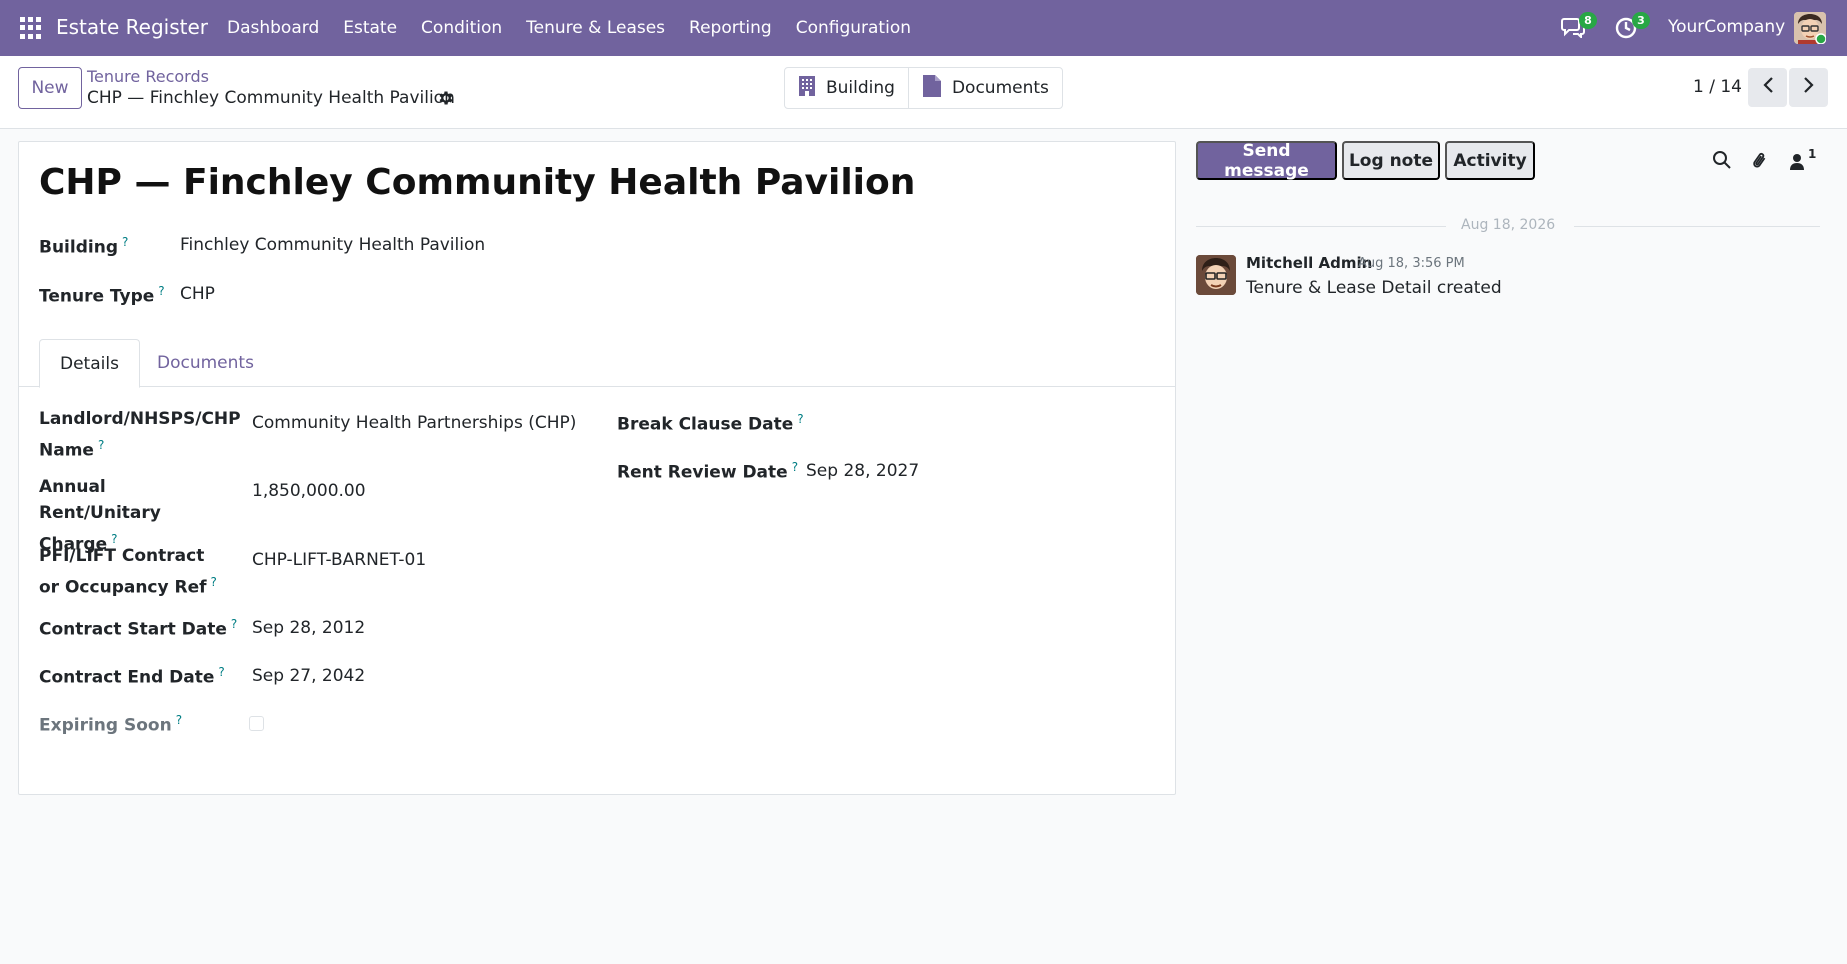  I want to click on expiring-soon-checkbox, so click(256, 723).